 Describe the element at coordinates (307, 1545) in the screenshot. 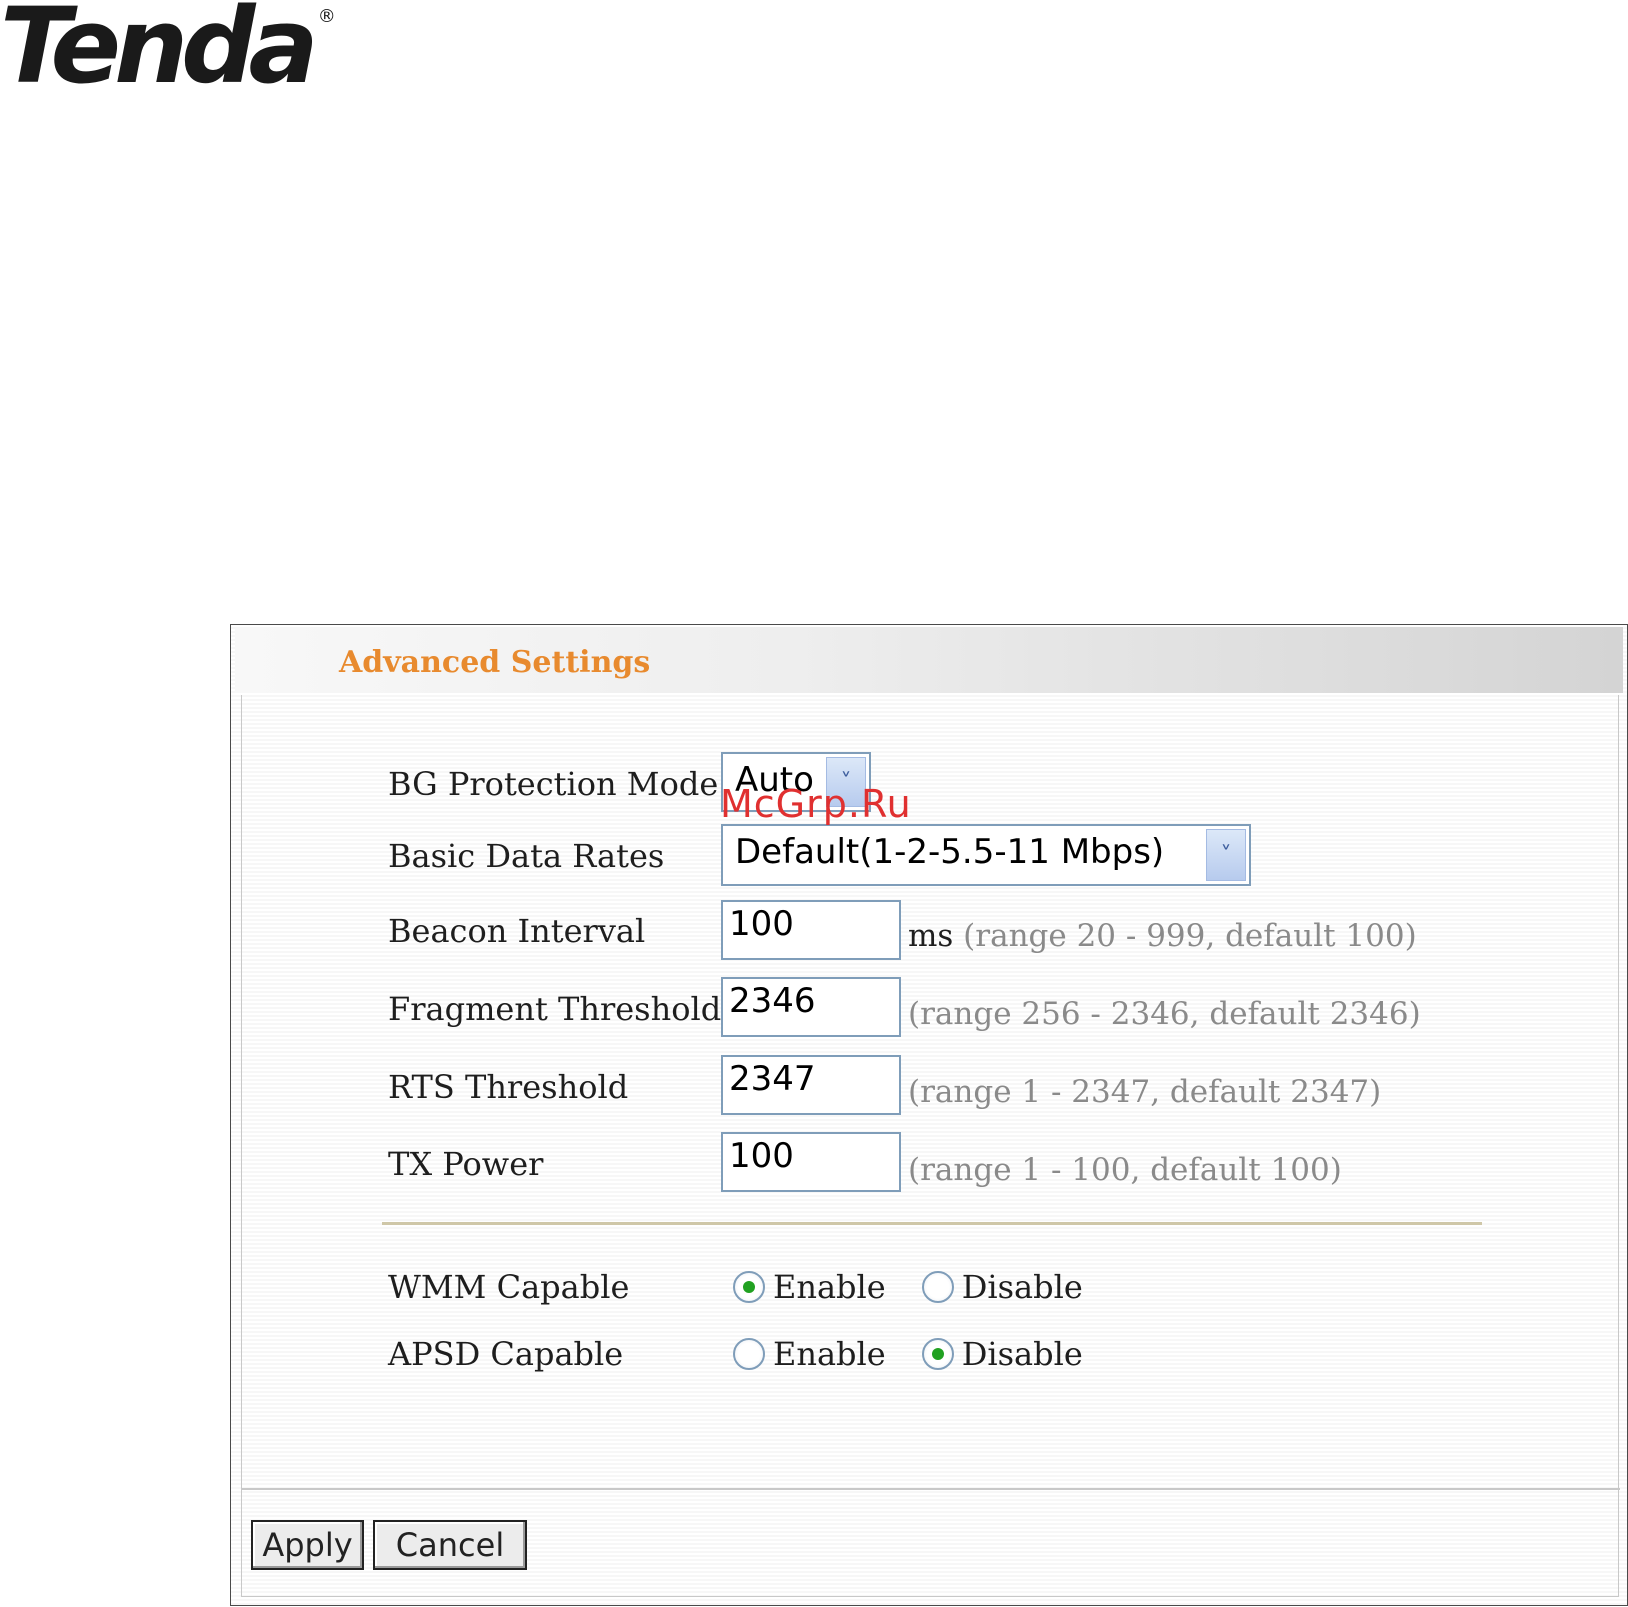

I see `apply-button: Apply` at that location.